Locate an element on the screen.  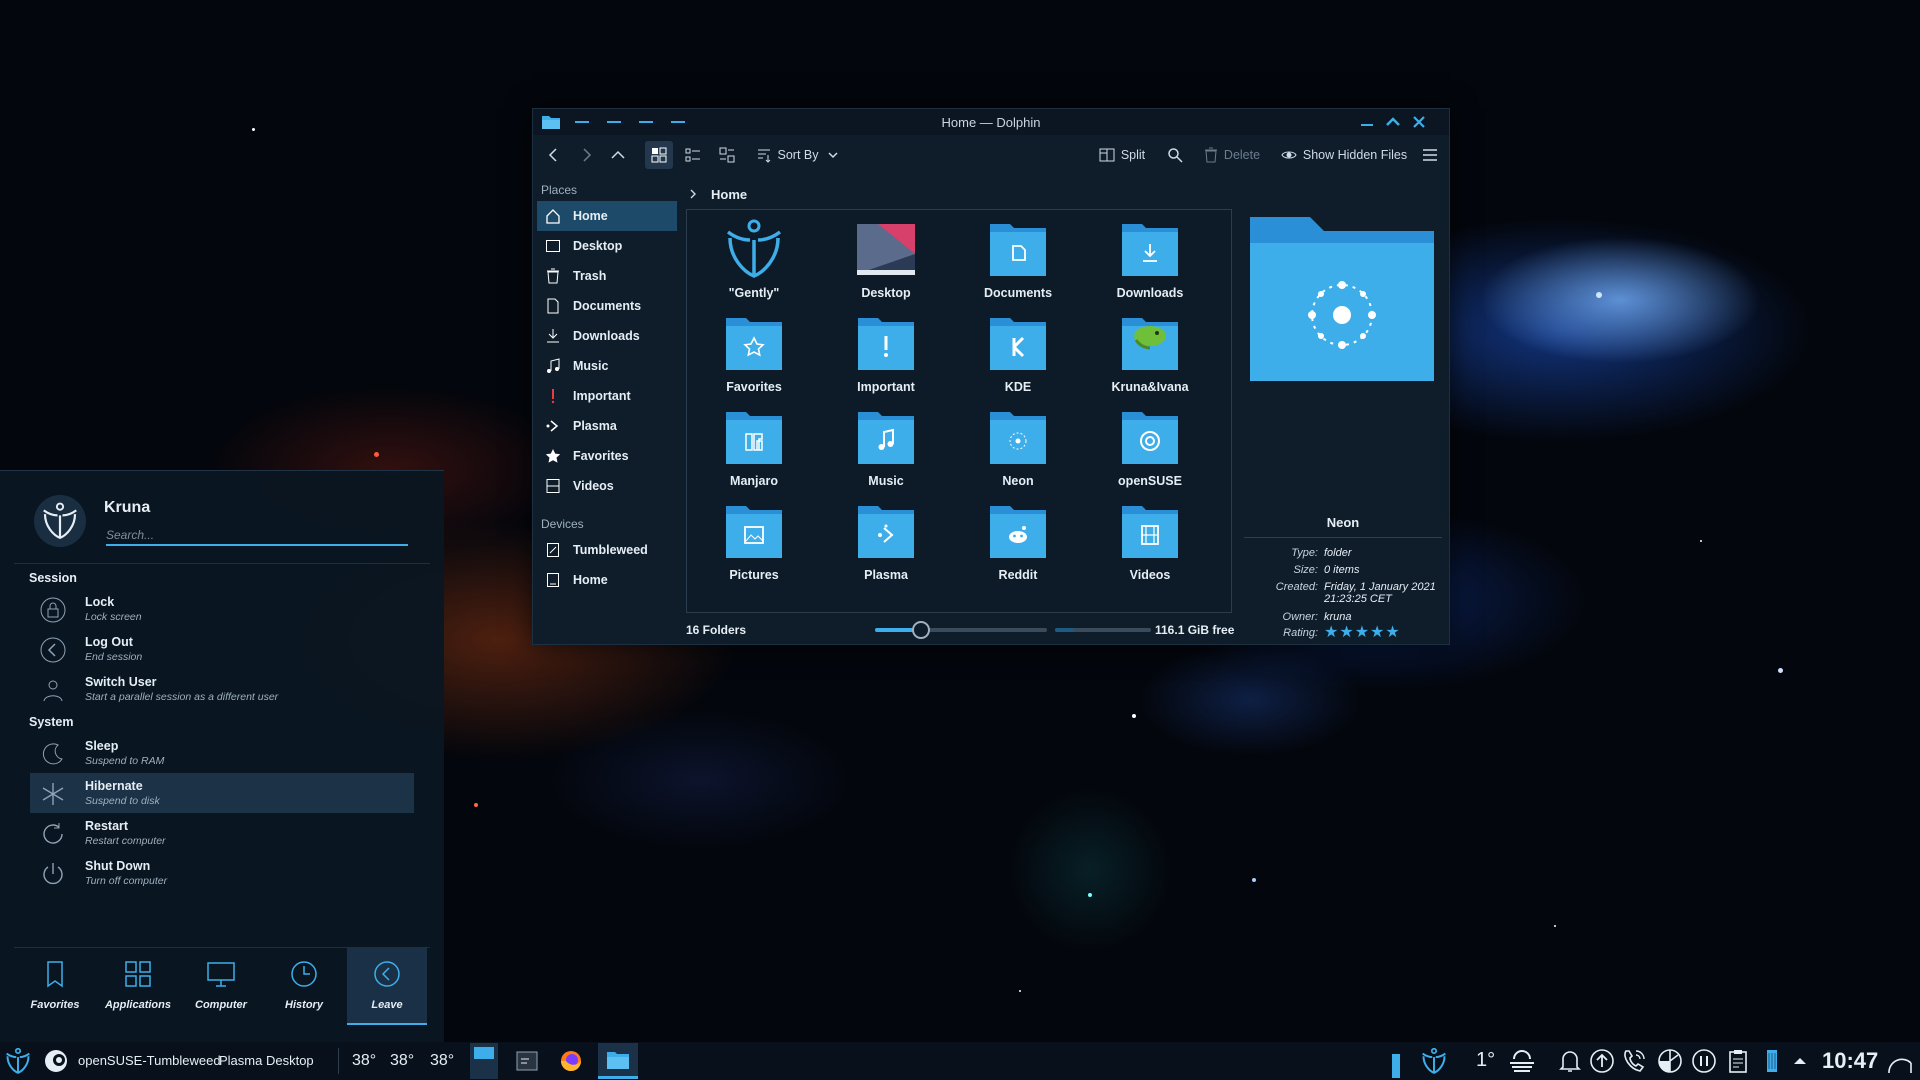
places-item-downloads: Downloads is located at coordinates (607, 336).